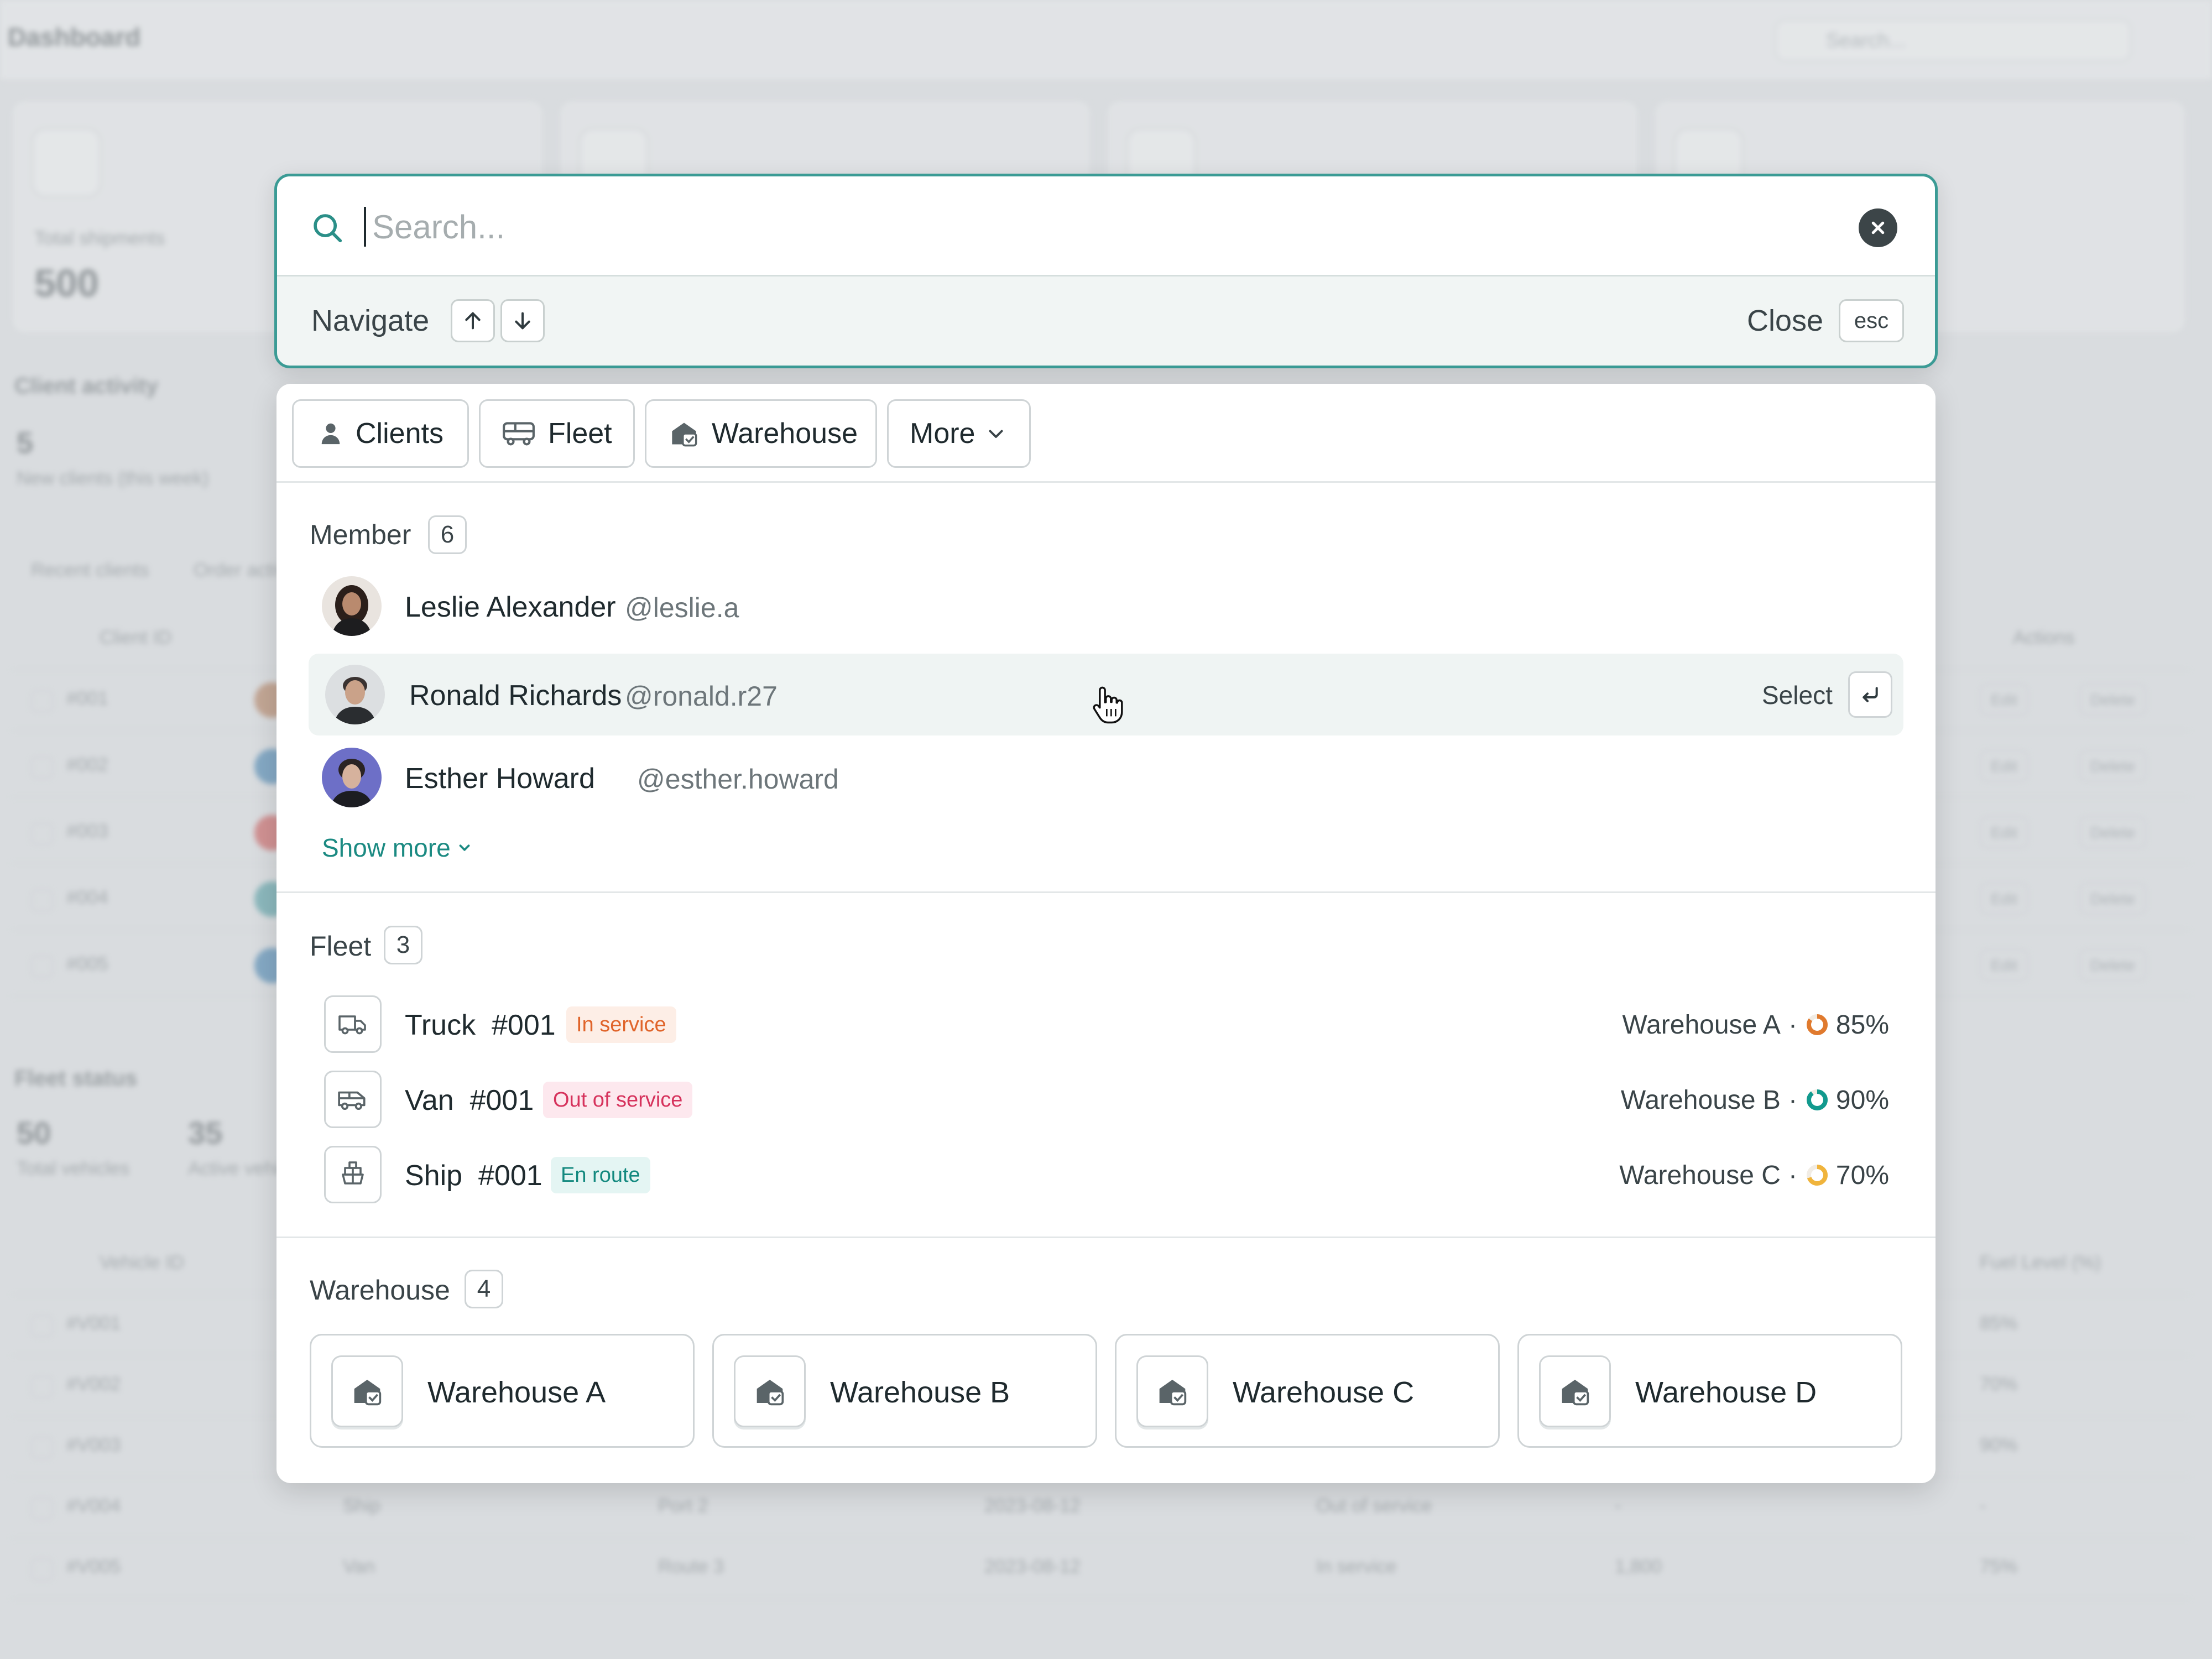 Image resolution: width=2212 pixels, height=1659 pixels. What do you see at coordinates (380, 1291) in the screenshot?
I see `warehouse-section-title: Warehouse` at bounding box center [380, 1291].